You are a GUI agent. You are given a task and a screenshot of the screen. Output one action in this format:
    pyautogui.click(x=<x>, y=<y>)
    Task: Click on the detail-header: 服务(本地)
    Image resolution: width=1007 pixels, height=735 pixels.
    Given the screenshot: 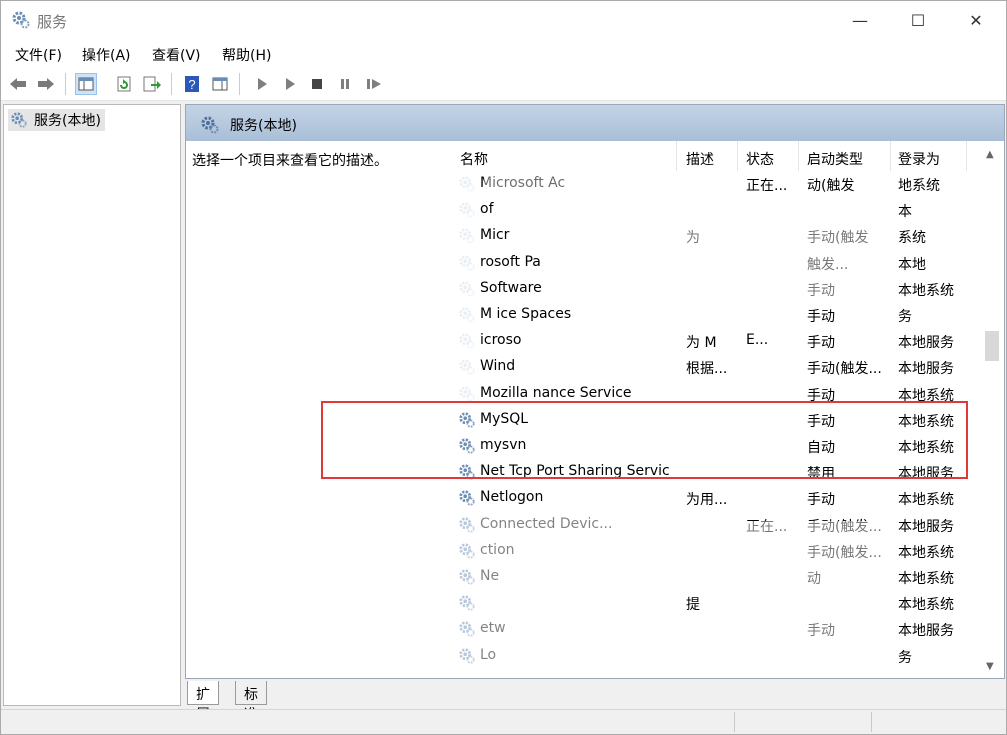 What is the action you would take?
    pyautogui.click(x=595, y=123)
    